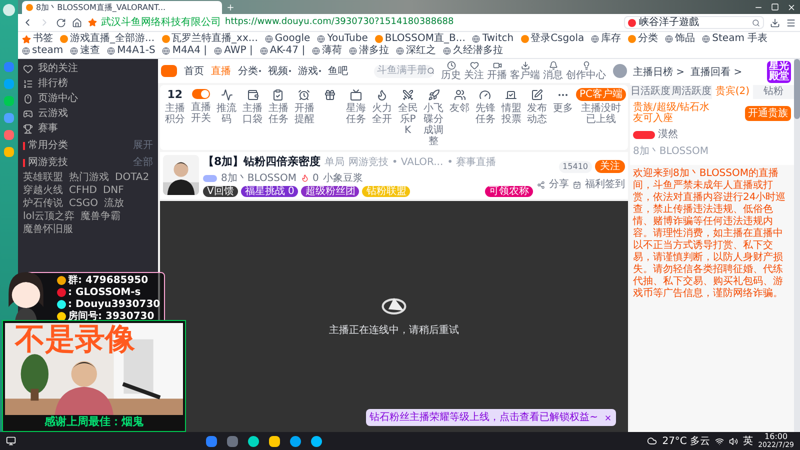 This screenshot has height=450, width=800. Describe the element at coordinates (279, 71) in the screenshot. I see `nav-link: 视频` at that location.